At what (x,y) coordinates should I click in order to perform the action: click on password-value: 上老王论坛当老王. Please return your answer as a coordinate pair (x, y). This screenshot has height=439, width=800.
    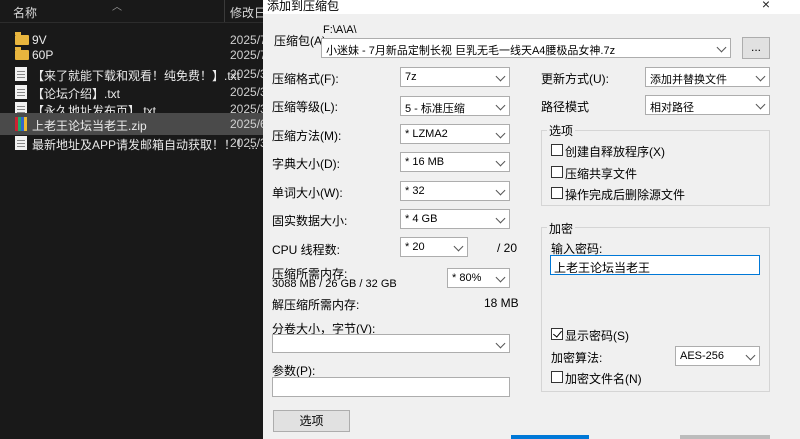
    Looking at the image, I should click on (602, 268).